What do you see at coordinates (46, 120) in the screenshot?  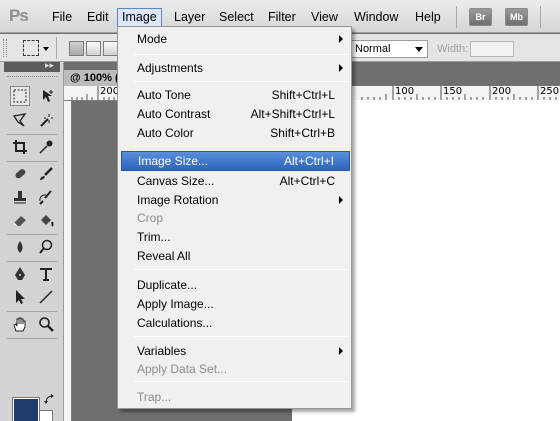 I see `magic-wand-icon` at bounding box center [46, 120].